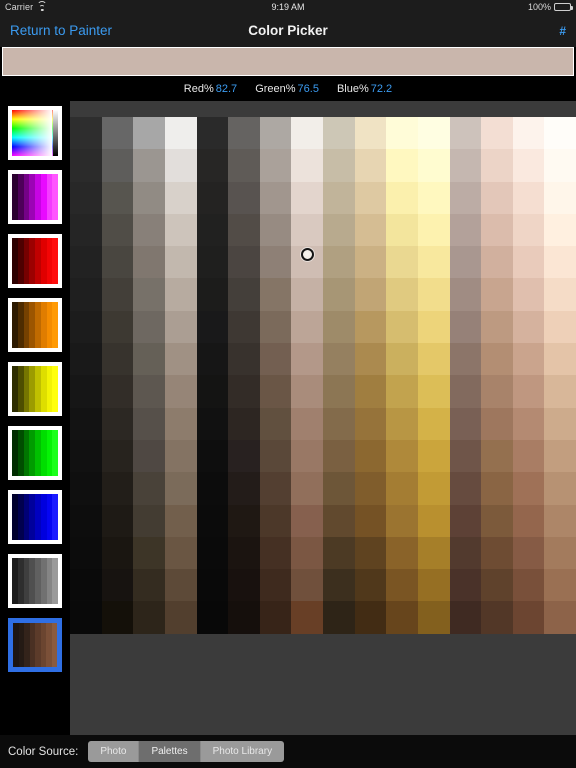 The height and width of the screenshot is (768, 576). I want to click on hex-toggle-button: #, so click(562, 31).